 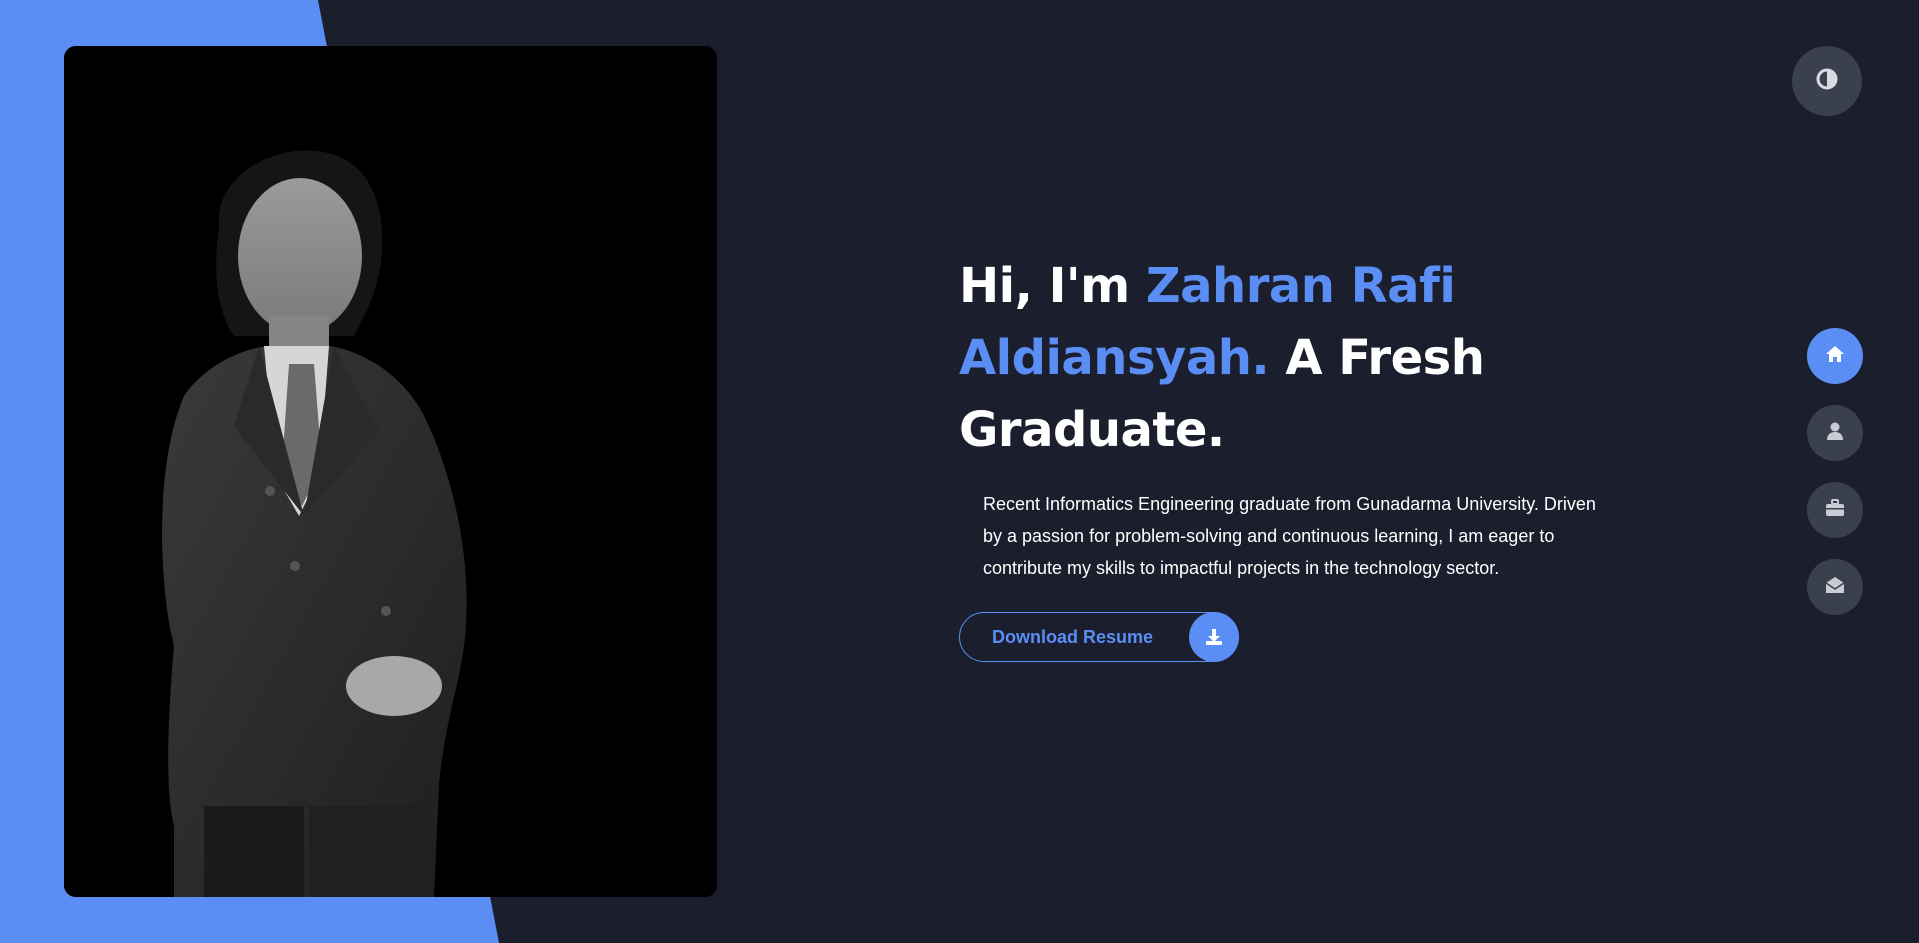 I want to click on home-icon, so click(x=1835, y=356).